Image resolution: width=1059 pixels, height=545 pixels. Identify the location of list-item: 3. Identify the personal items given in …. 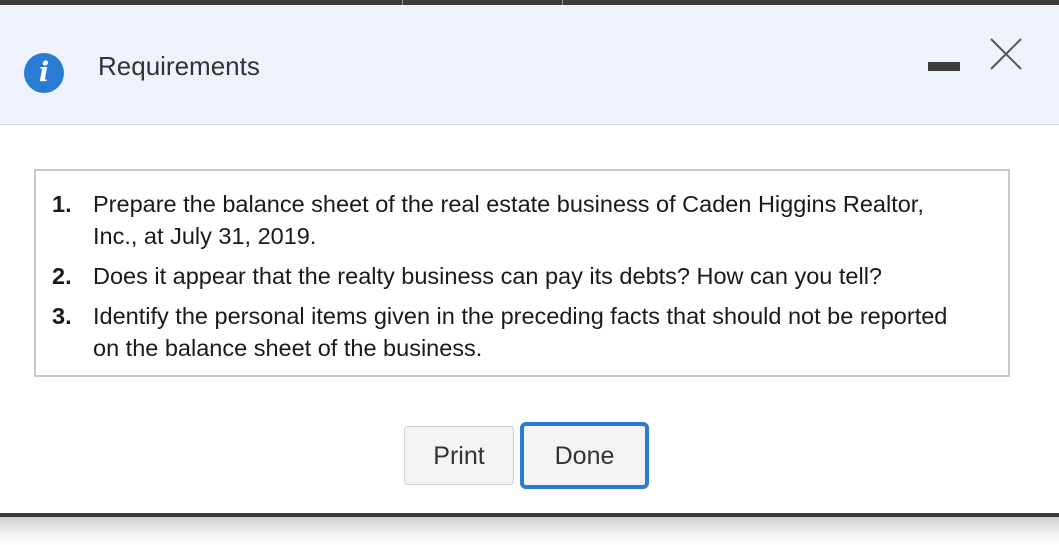
(516, 332).